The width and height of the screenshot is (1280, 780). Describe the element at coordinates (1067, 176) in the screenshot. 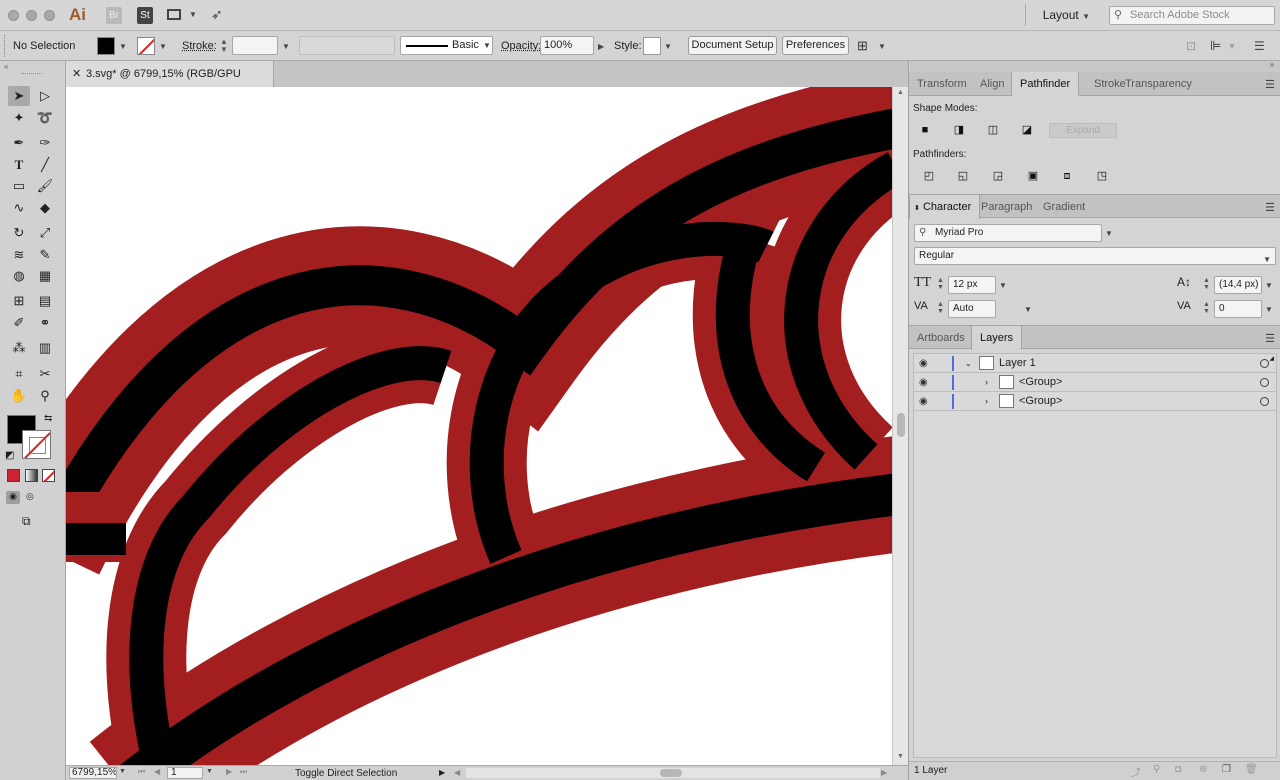

I see `outline-icon: ⧈` at that location.